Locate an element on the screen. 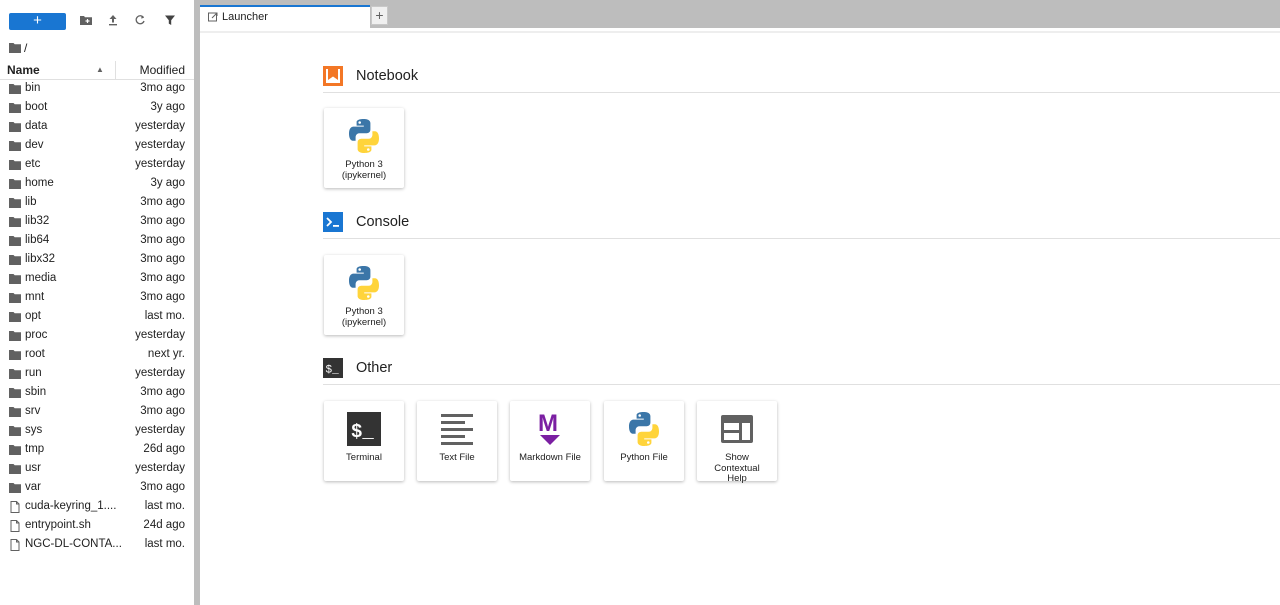 This screenshot has height=605, width=1280. launcher-card-console-python3: Python 3 (ipykernel) is located at coordinates (364, 295).